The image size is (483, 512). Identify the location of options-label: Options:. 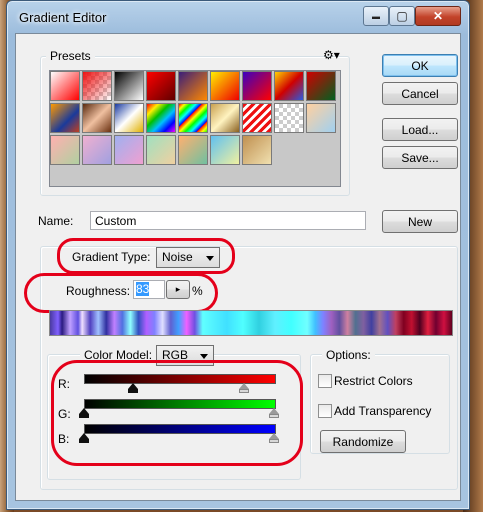
(348, 355).